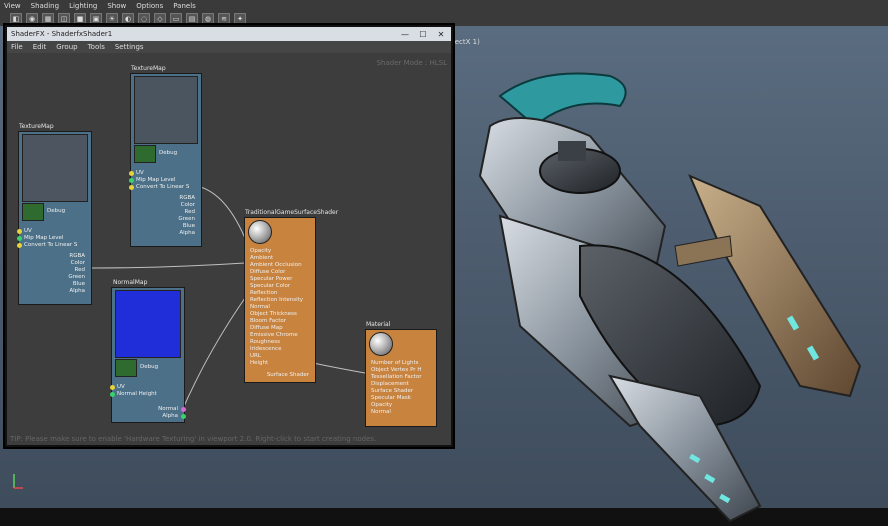 This screenshot has width=888, height=526. What do you see at coordinates (184, 6) in the screenshot?
I see `menu-panels: Panels` at bounding box center [184, 6].